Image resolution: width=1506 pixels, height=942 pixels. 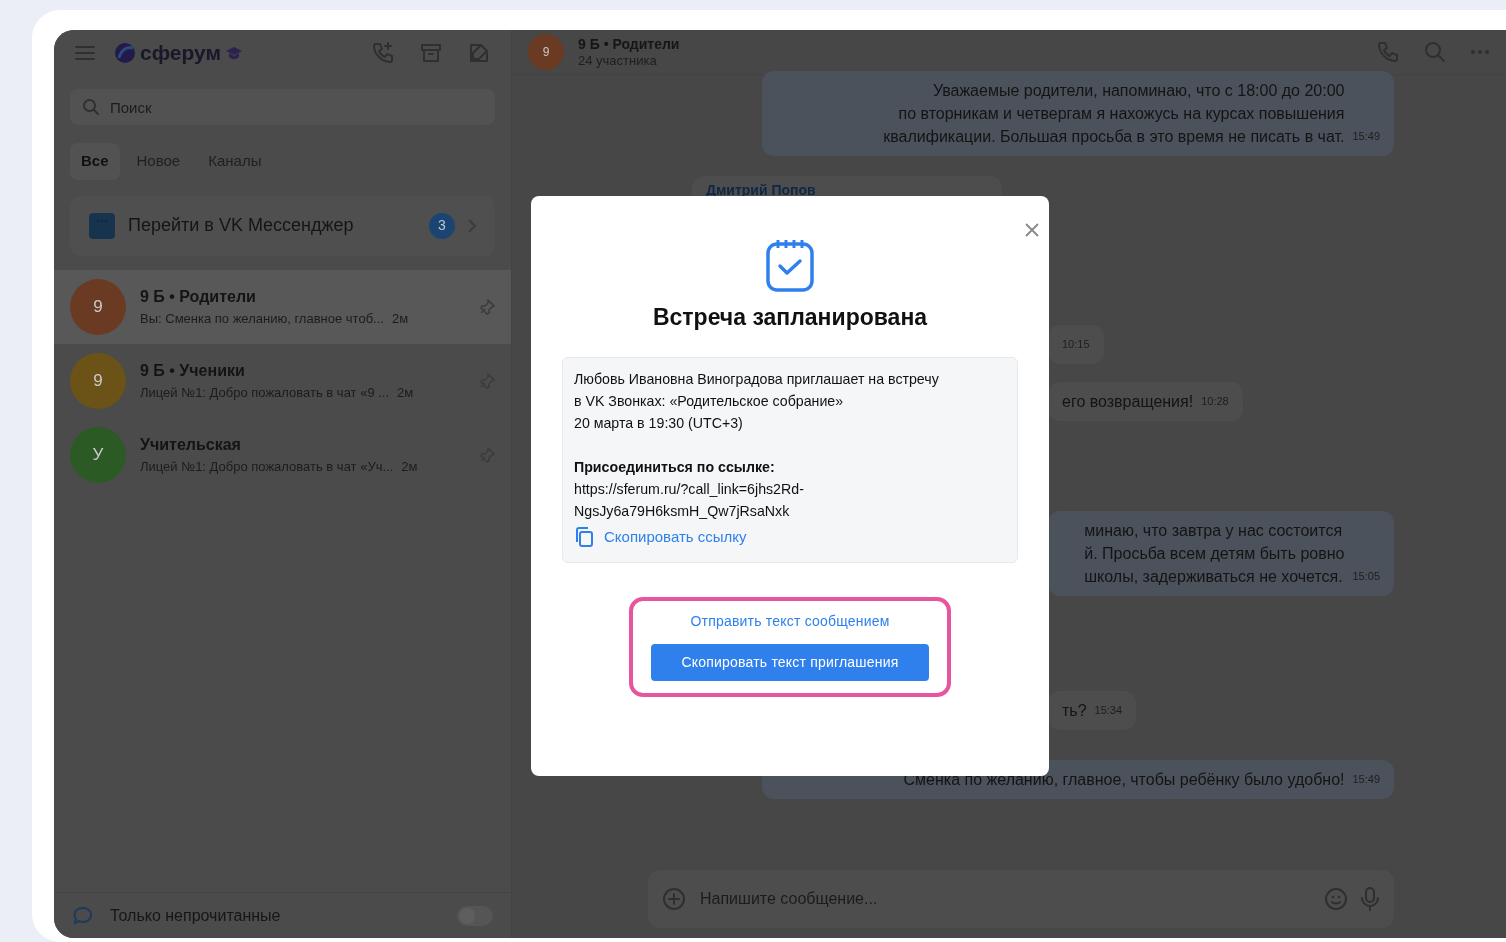 I want to click on chat-avatar: У, so click(x=98, y=454).